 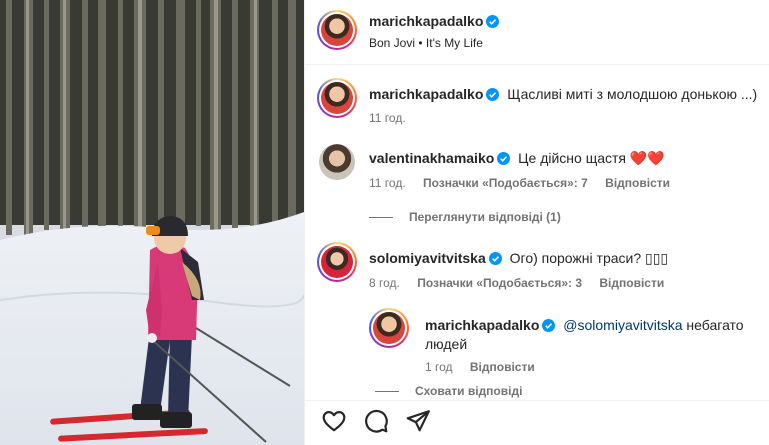 What do you see at coordinates (387, 183) in the screenshot?
I see `comment-time: 11 год.` at bounding box center [387, 183].